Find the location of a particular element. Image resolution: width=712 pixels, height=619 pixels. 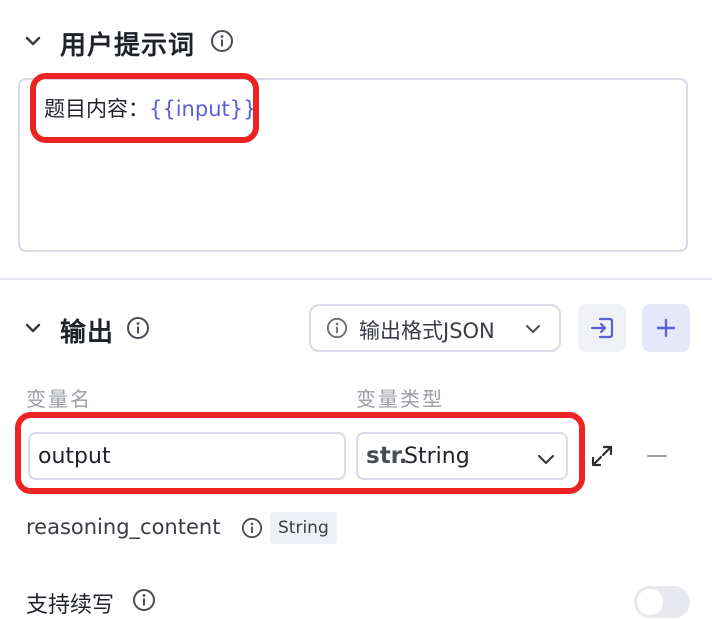

column-header-var-type: 变量类型 is located at coordinates (400, 399).